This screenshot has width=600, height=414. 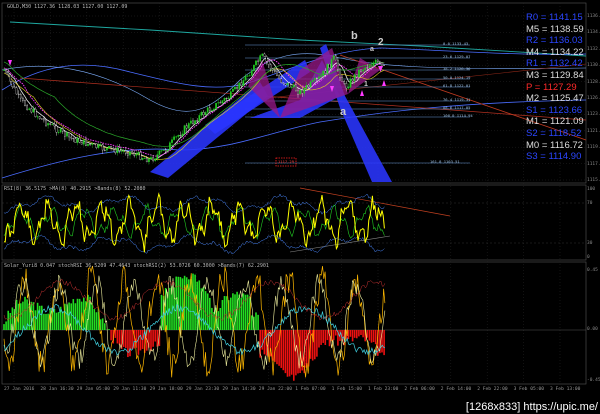 What do you see at coordinates (354, 36) in the screenshot?
I see `wave-label-b: b` at bounding box center [354, 36].